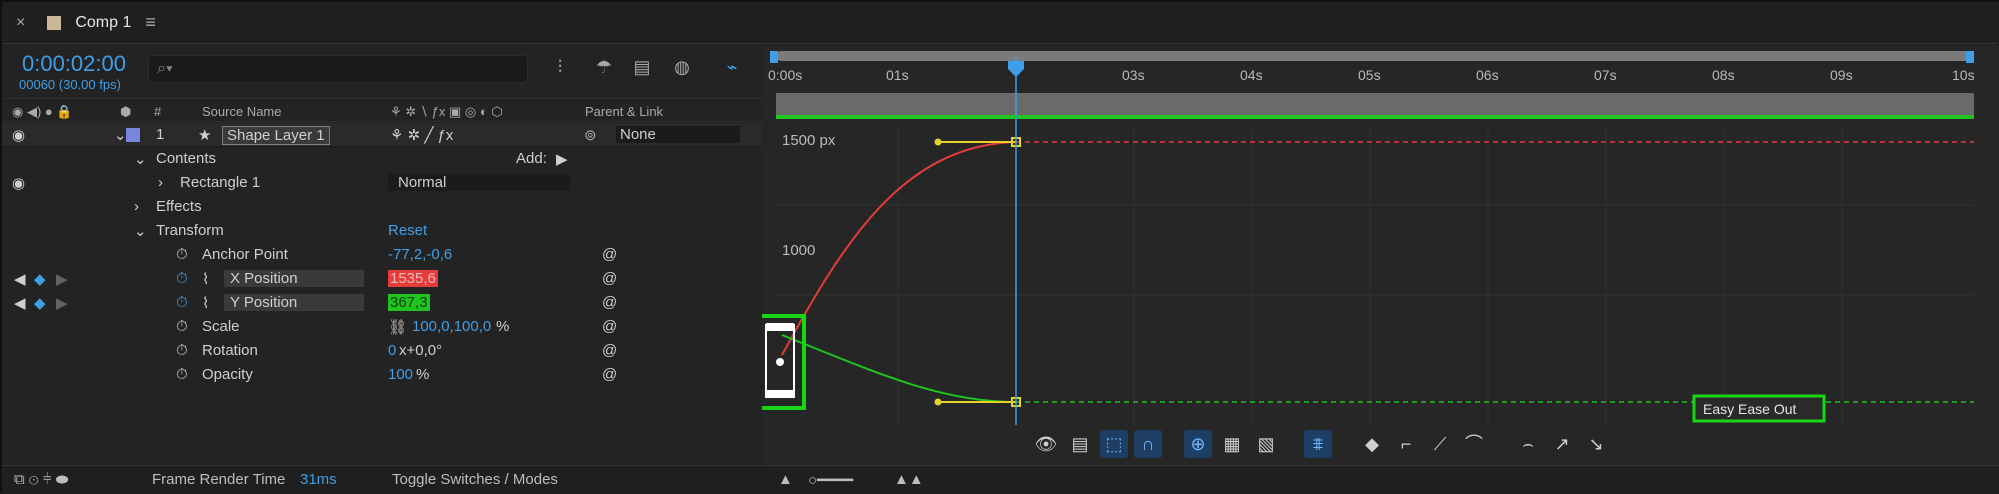 This screenshot has height=494, width=1999. Describe the element at coordinates (1440, 444) in the screenshot. I see `linear-keyframe-icon: ⟋` at that location.